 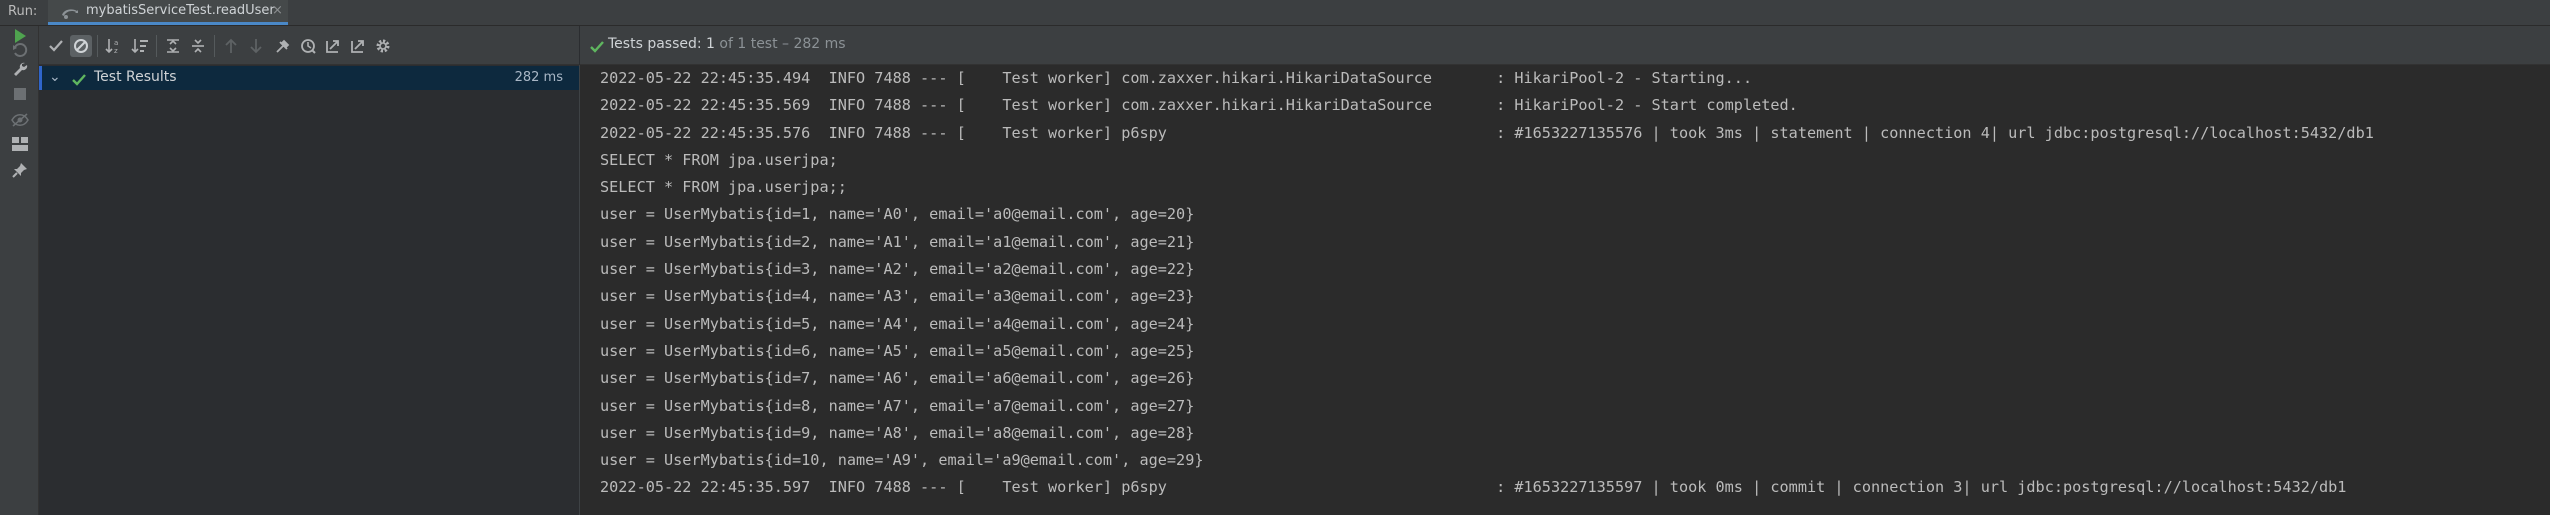 What do you see at coordinates (140, 46) in the screenshot?
I see `sort-duration-icon` at bounding box center [140, 46].